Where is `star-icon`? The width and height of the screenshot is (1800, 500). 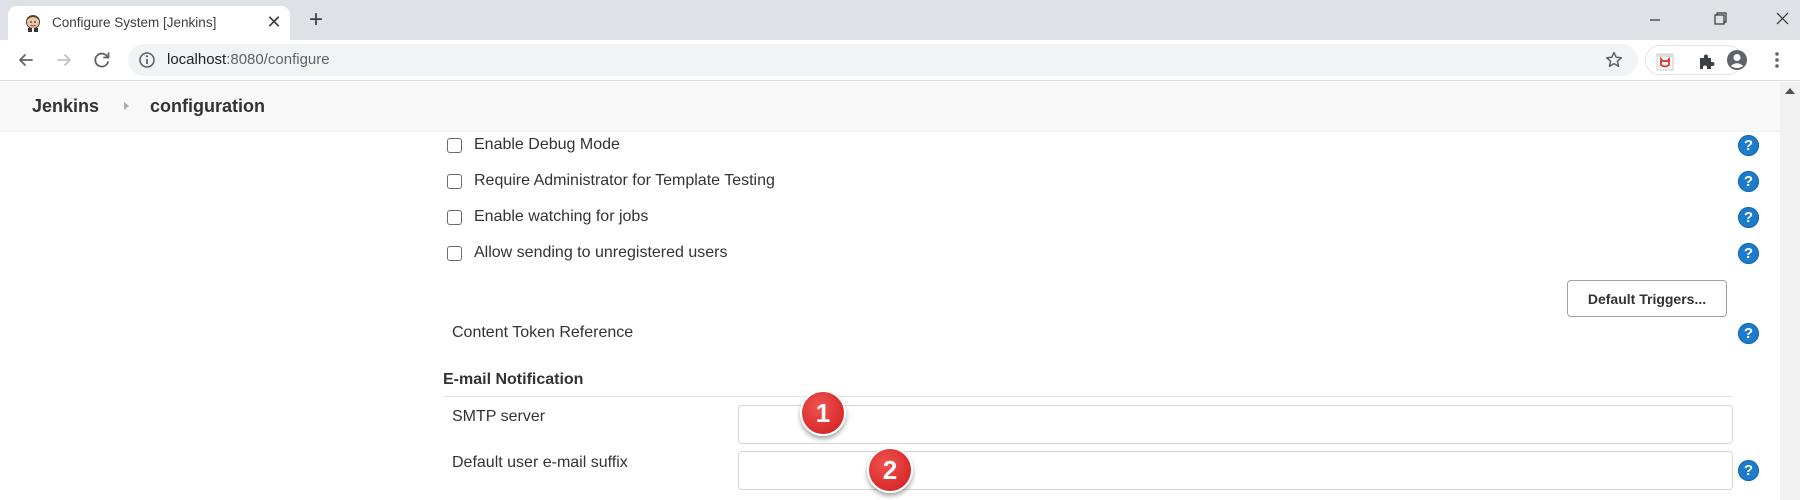 star-icon is located at coordinates (1614, 60).